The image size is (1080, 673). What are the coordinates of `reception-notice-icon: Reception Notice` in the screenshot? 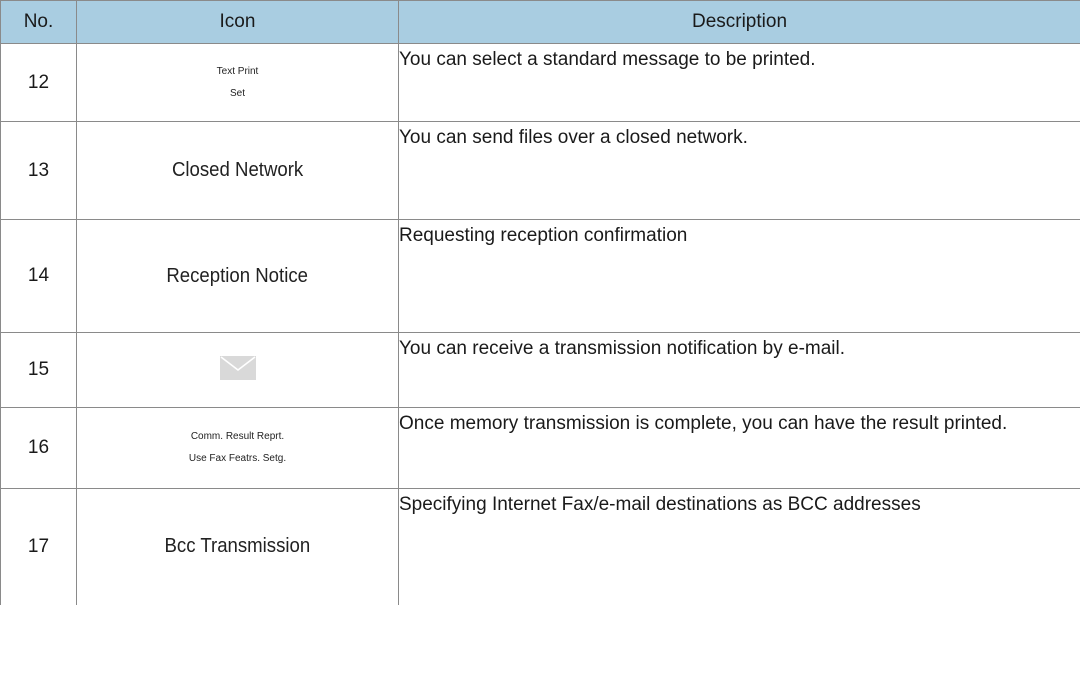 It's located at (237, 276).